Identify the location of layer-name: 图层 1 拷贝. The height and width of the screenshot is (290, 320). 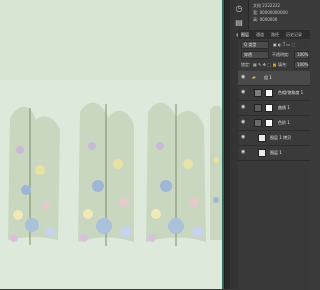
(281, 137).